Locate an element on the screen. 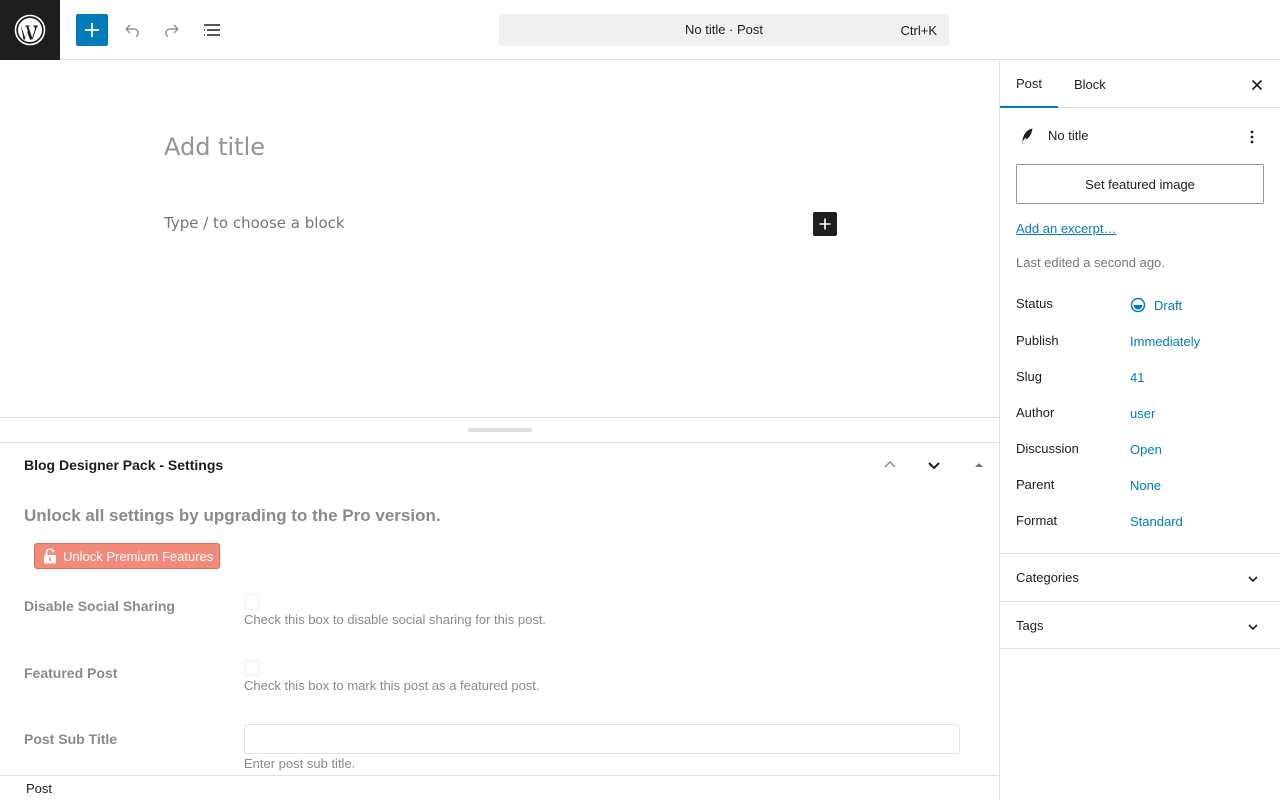 The image size is (1280, 800). wordpress-logo-icon is located at coordinates (30, 30).